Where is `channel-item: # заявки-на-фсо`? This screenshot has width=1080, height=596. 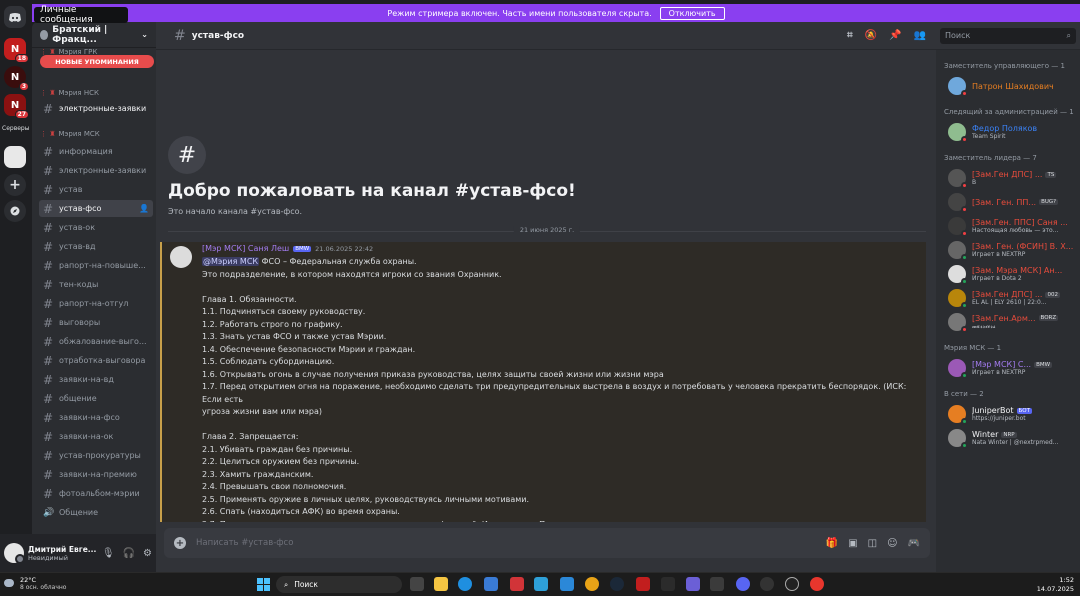 channel-item: # заявки-на-фсо is located at coordinates (96, 417).